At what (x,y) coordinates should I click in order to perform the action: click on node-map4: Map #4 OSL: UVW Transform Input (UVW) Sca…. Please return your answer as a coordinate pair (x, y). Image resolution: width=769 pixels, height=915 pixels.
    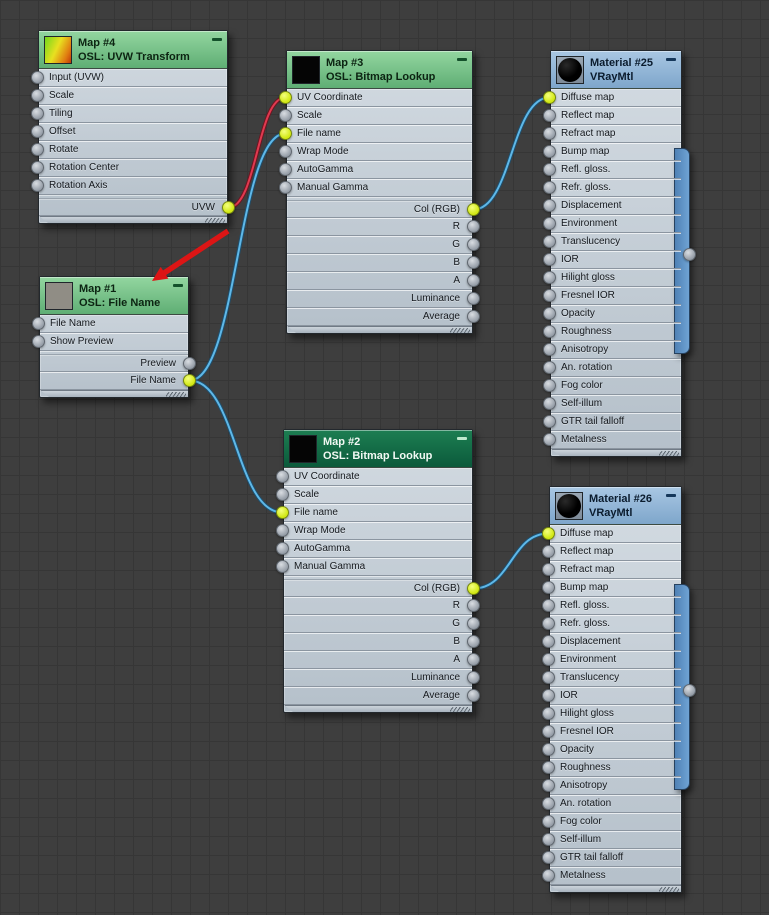
    Looking at the image, I should click on (133, 127).